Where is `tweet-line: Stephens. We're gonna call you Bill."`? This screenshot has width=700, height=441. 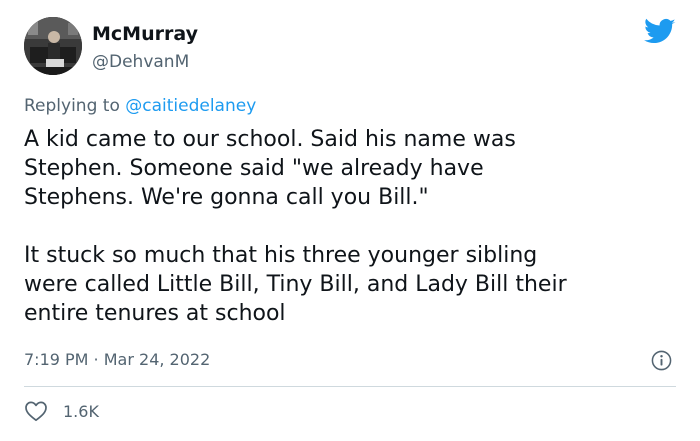 tweet-line: Stephens. We're gonna call you Bill." is located at coordinates (226, 197).